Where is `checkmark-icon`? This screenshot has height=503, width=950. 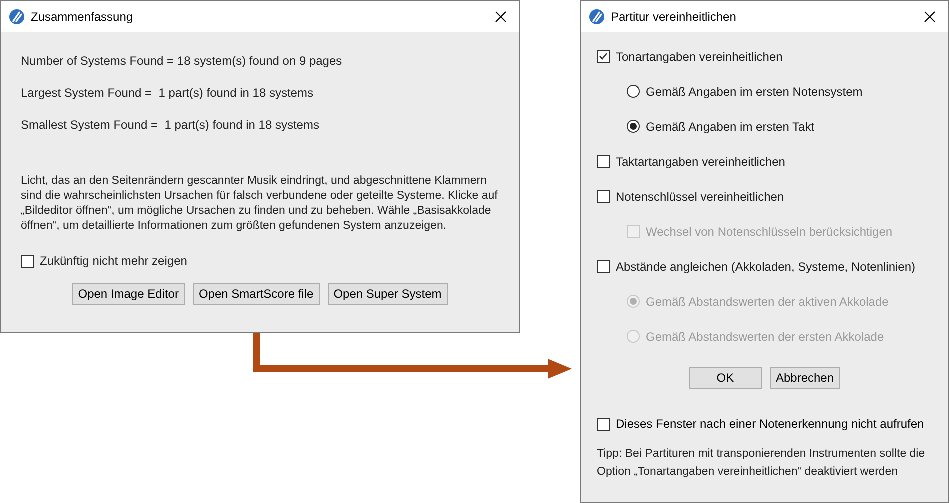
checkmark-icon is located at coordinates (603, 56).